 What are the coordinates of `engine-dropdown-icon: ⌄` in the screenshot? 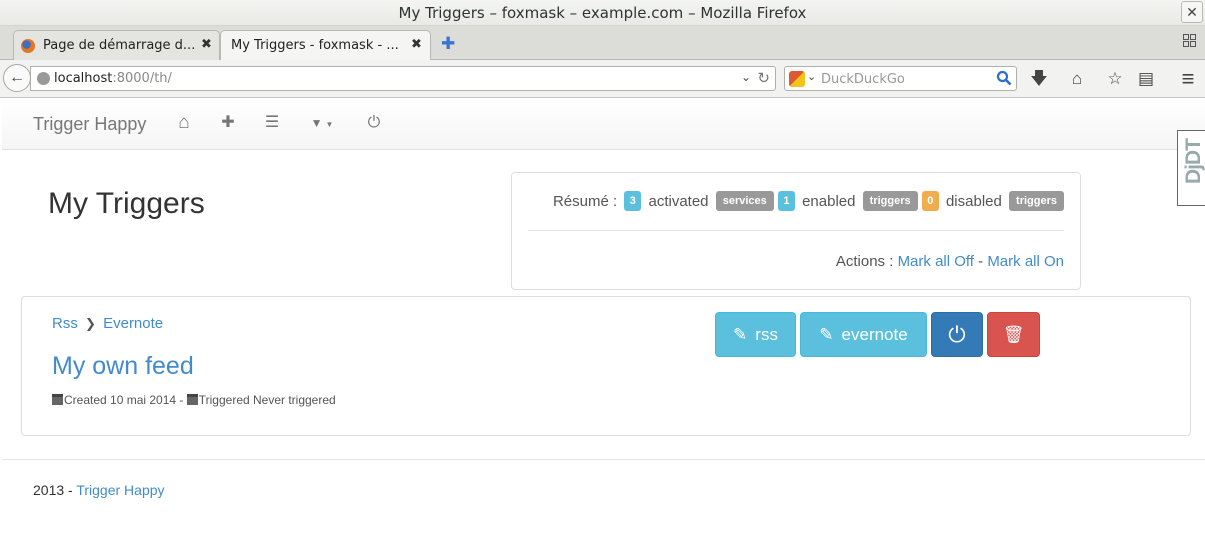 It's located at (811, 76).